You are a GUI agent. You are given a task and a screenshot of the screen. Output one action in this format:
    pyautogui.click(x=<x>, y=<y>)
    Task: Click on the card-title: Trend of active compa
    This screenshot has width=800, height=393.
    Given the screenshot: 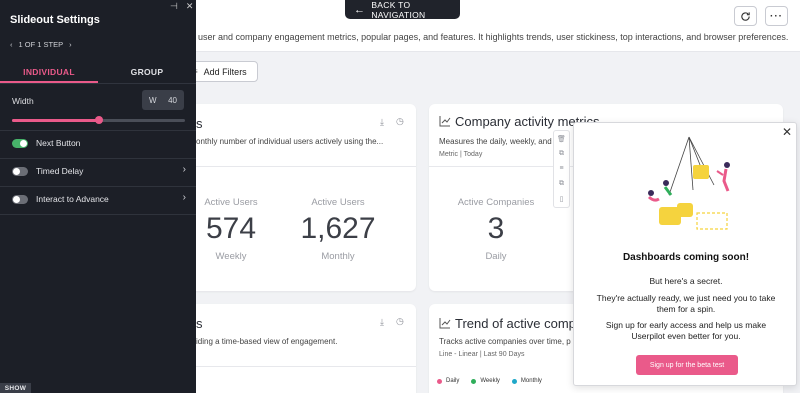 What is the action you would take?
    pyautogui.click(x=519, y=323)
    